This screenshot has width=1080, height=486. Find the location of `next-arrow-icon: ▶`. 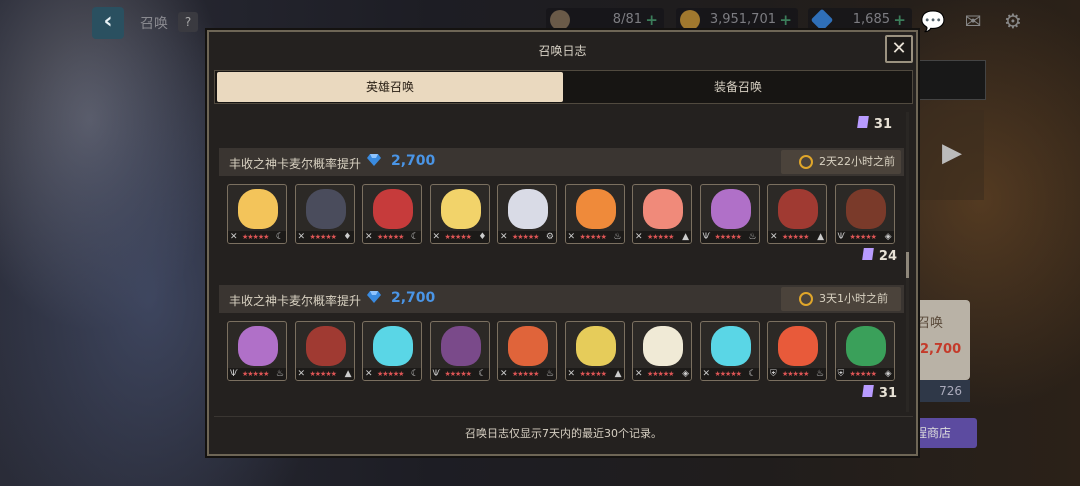

next-arrow-icon: ▶ is located at coordinates (952, 153).